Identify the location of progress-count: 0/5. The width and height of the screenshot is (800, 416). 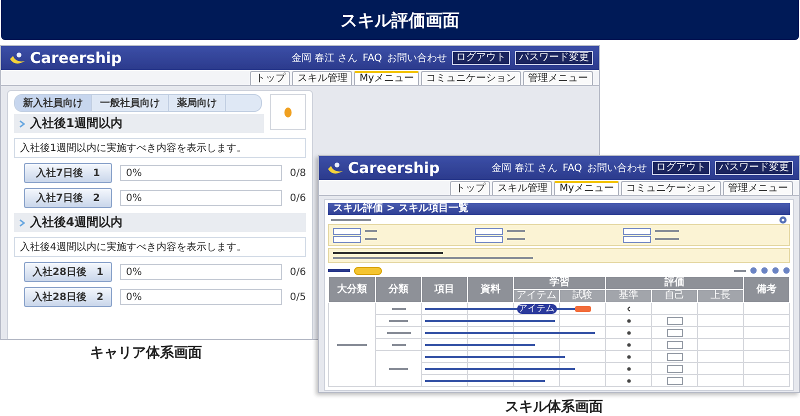
(298, 297).